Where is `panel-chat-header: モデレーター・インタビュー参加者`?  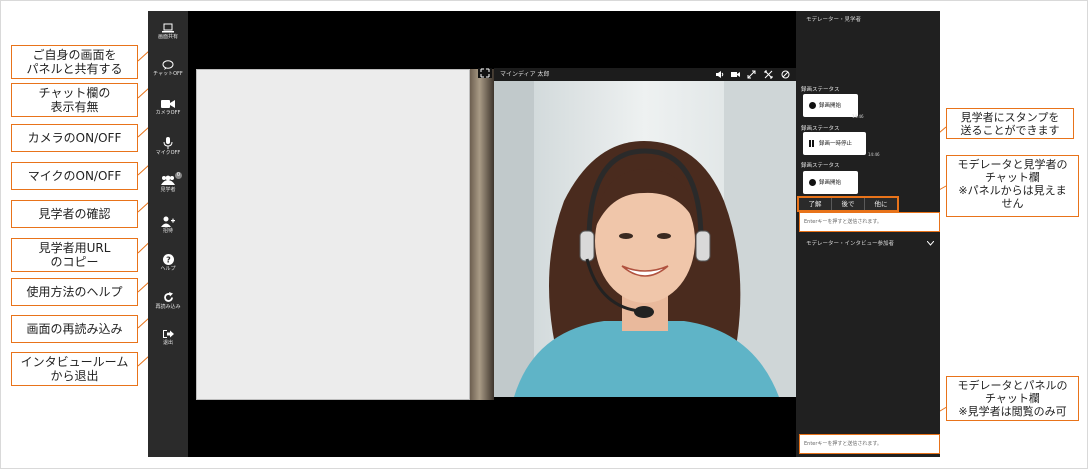 panel-chat-header: モデレーター・インタビュー参加者 is located at coordinates (868, 244).